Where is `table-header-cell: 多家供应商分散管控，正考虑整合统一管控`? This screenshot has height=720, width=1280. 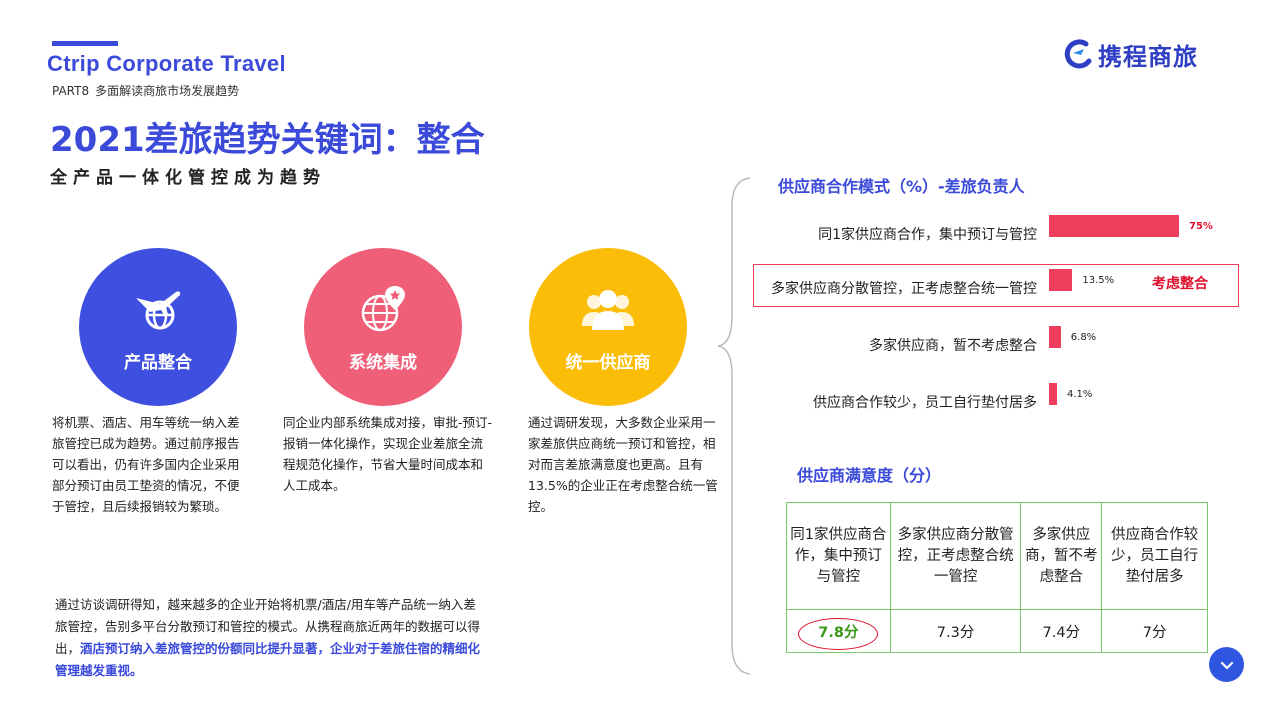
table-header-cell: 多家供应商分散管控，正考虑整合统一管控 is located at coordinates (955, 556).